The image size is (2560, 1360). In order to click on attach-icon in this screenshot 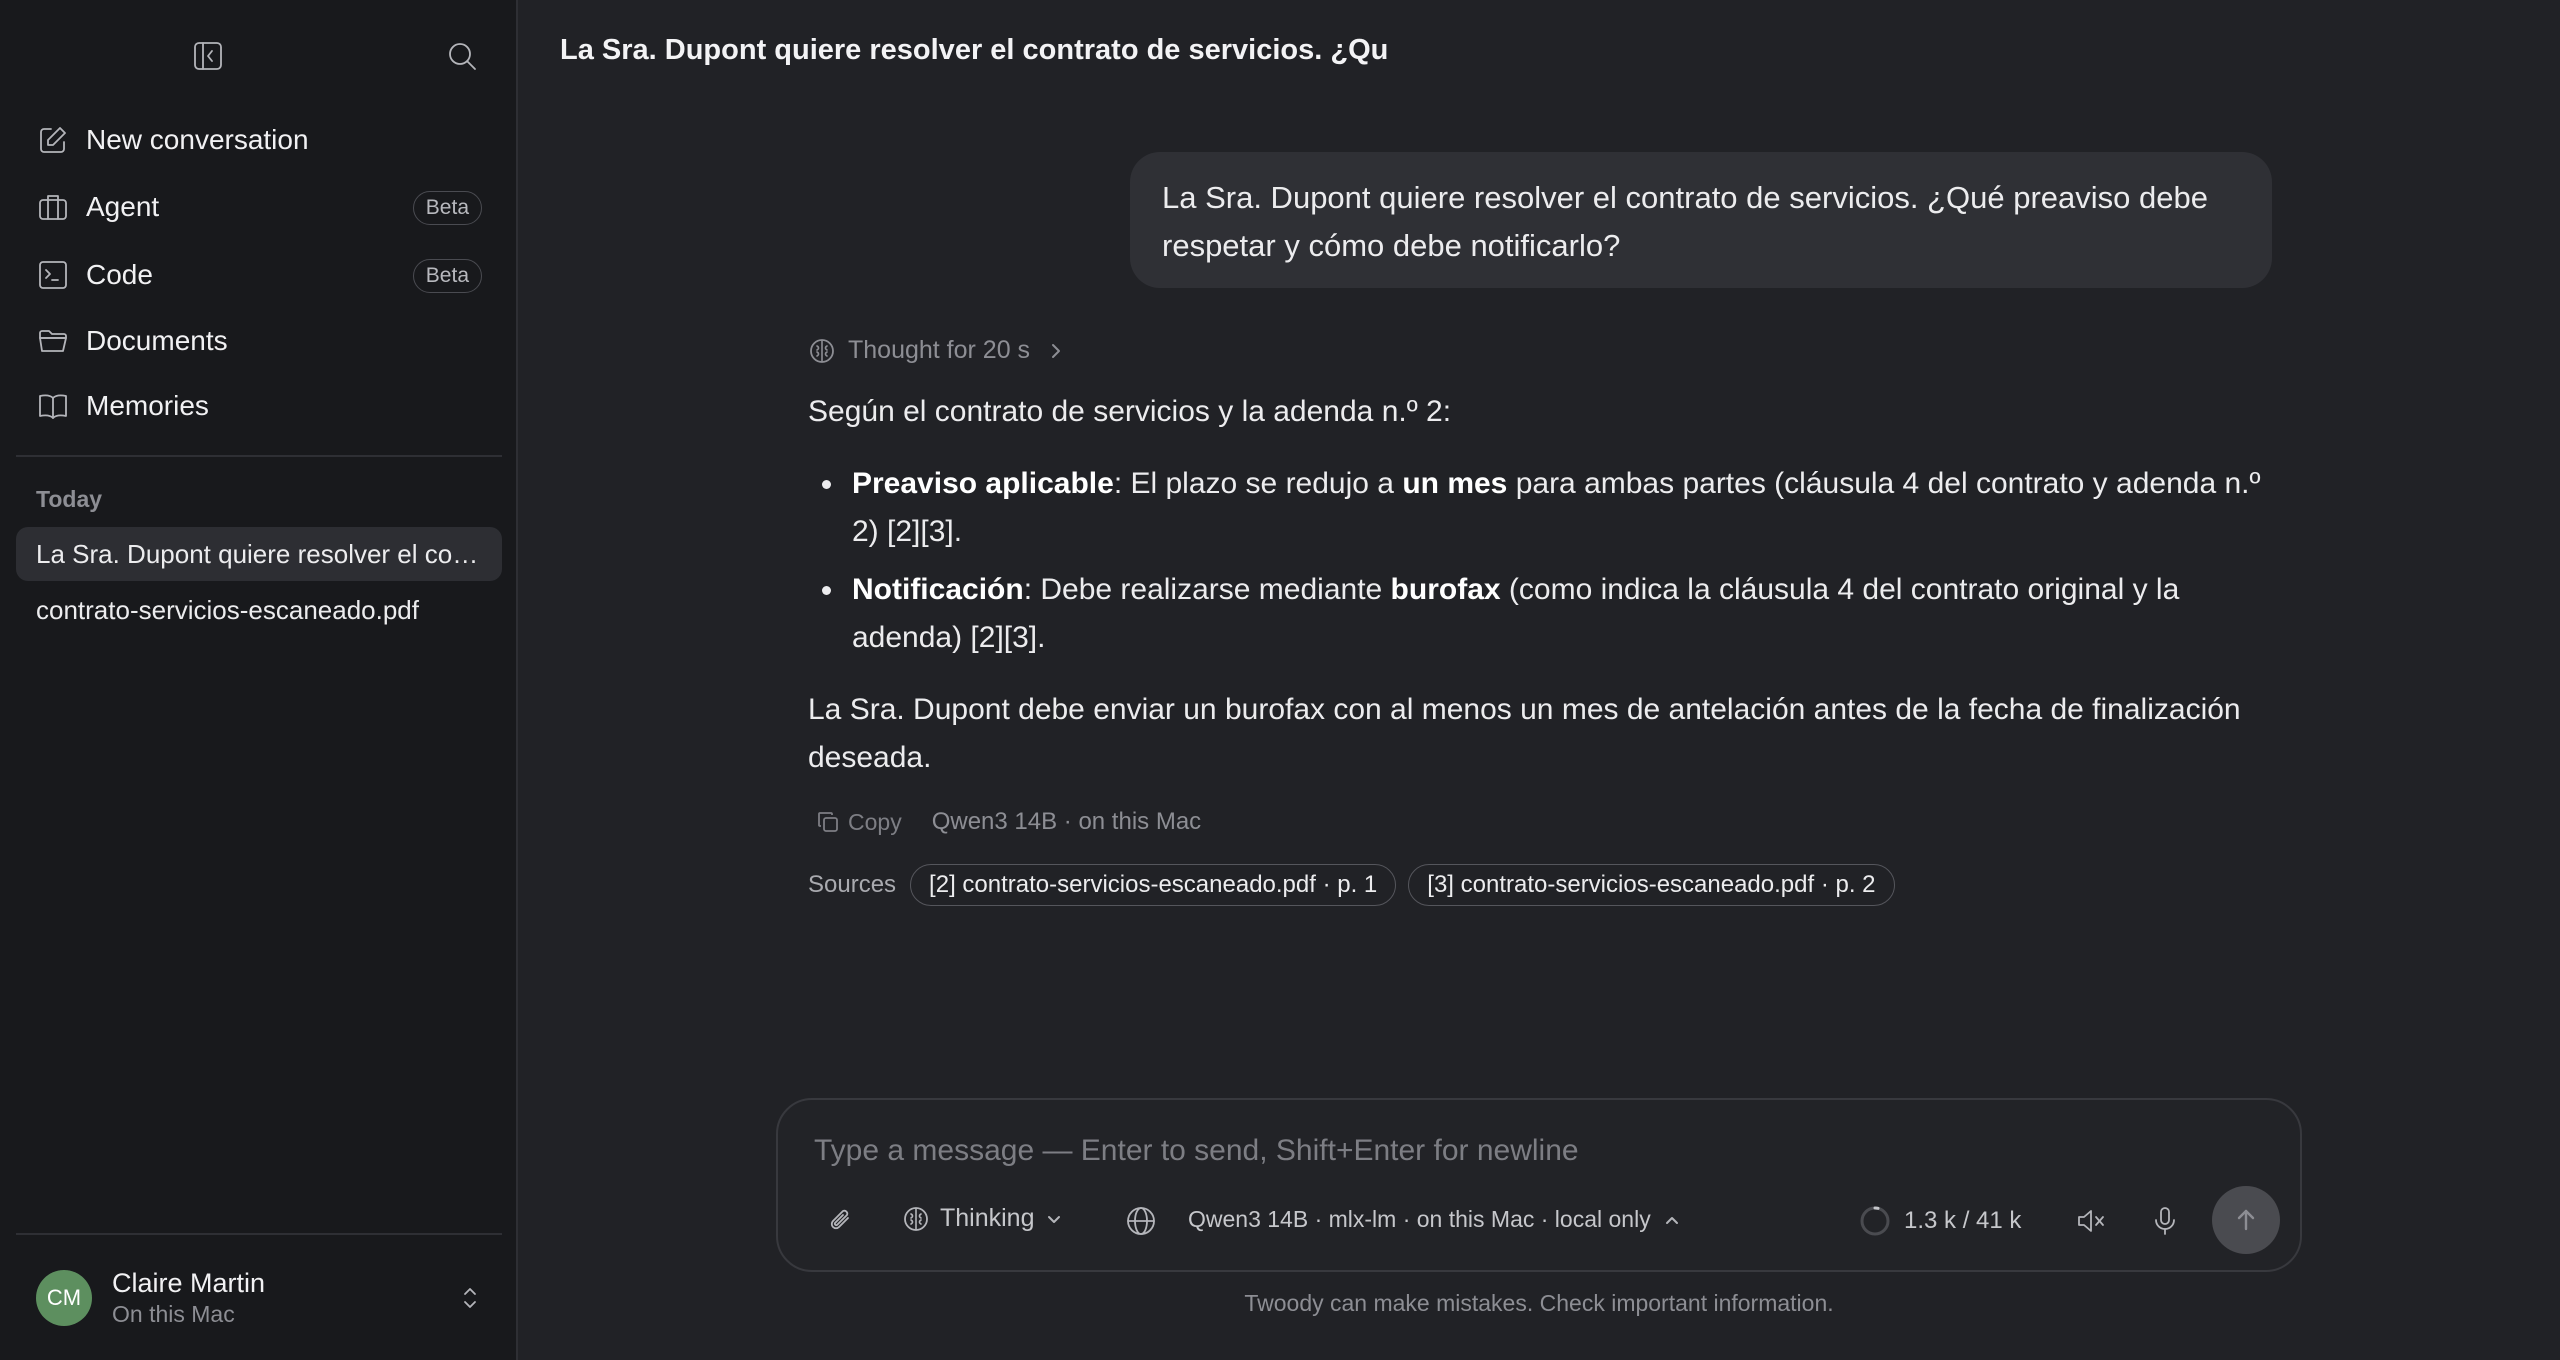, I will do `click(841, 1221)`.